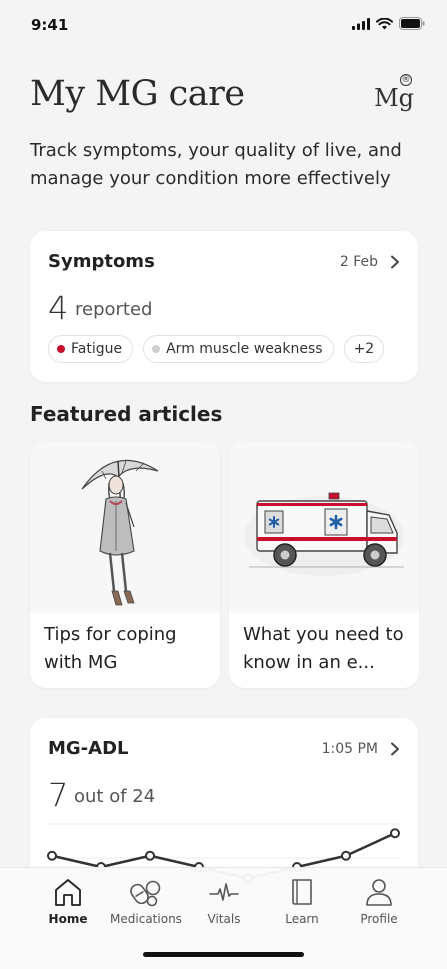 This screenshot has height=969, width=447. What do you see at coordinates (146, 919) in the screenshot?
I see `tab-label: Medications` at bounding box center [146, 919].